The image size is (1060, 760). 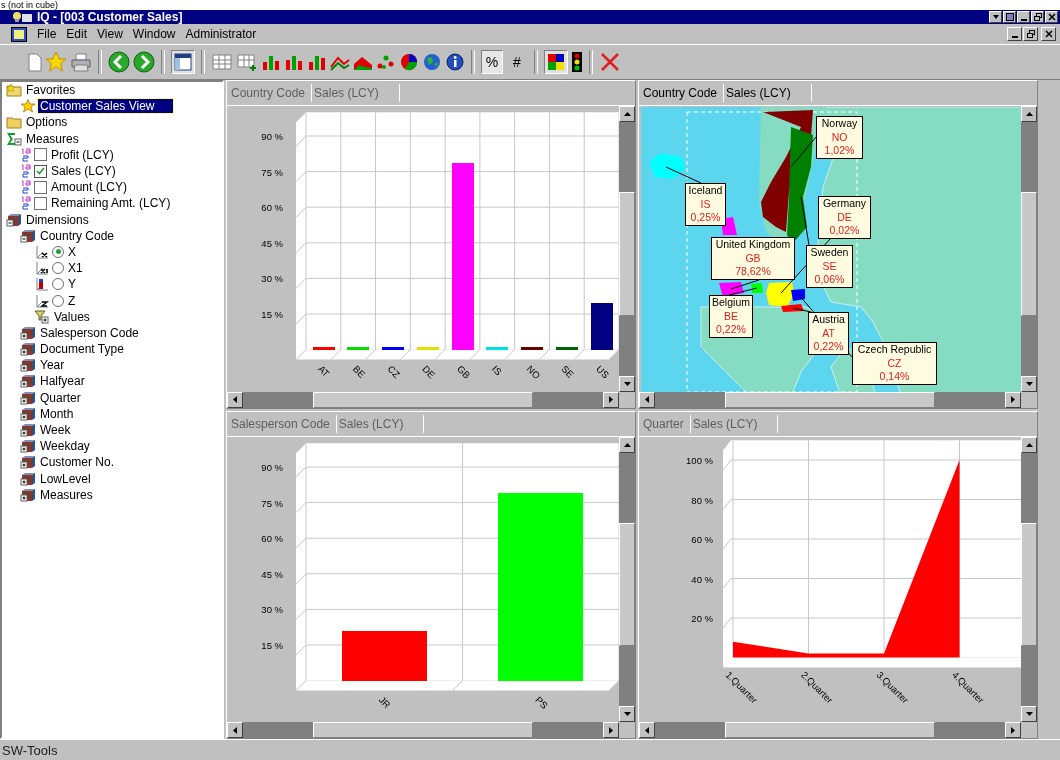 What do you see at coordinates (52, 365) in the screenshot?
I see `tree-item: Year` at bounding box center [52, 365].